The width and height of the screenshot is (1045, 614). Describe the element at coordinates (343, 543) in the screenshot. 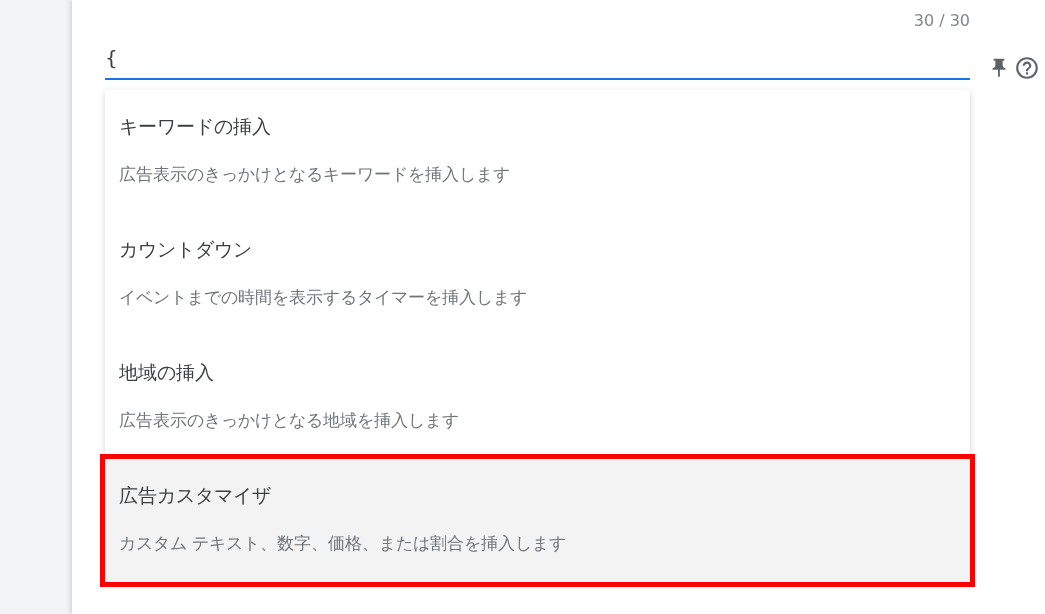

I see `item-description: カスタム テキスト、数字、価格、または割合を挿入します` at that location.